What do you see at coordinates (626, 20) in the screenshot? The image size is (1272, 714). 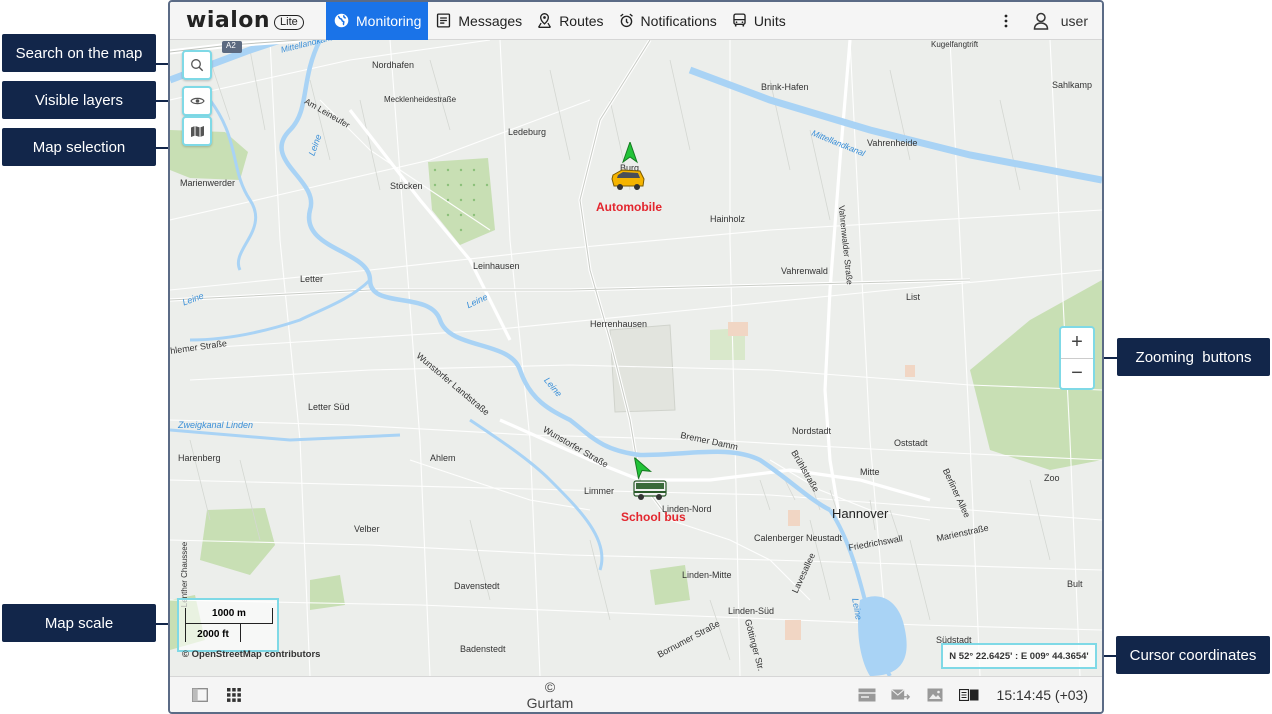 I see `alarm-clock-icon` at bounding box center [626, 20].